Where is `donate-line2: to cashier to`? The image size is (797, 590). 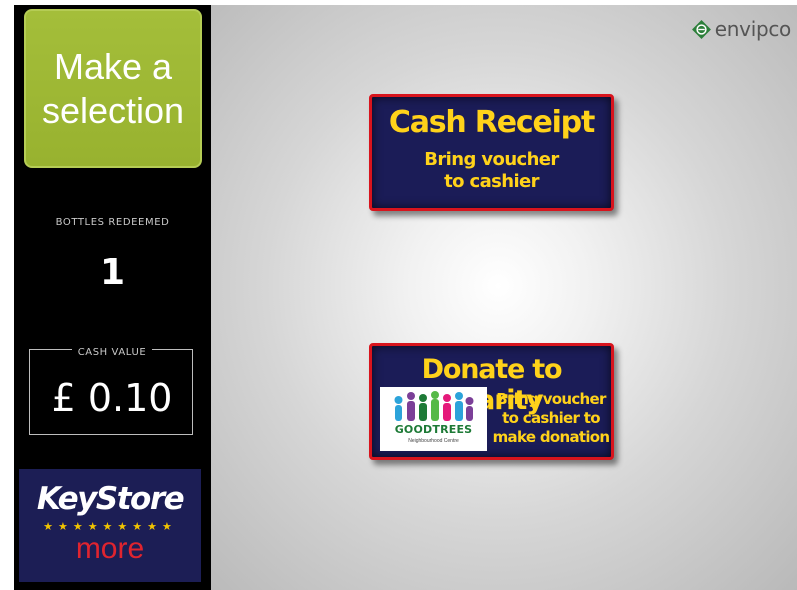 donate-line2: to cashier to is located at coordinates (551, 418).